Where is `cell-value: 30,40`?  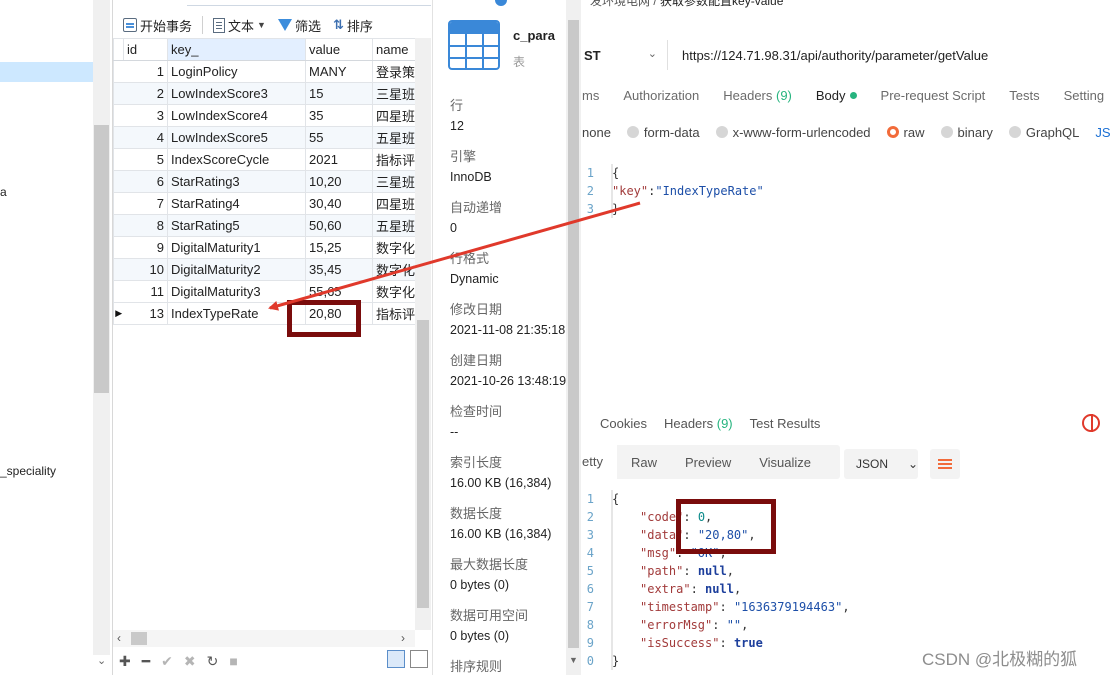 cell-value: 30,40 is located at coordinates (339, 203).